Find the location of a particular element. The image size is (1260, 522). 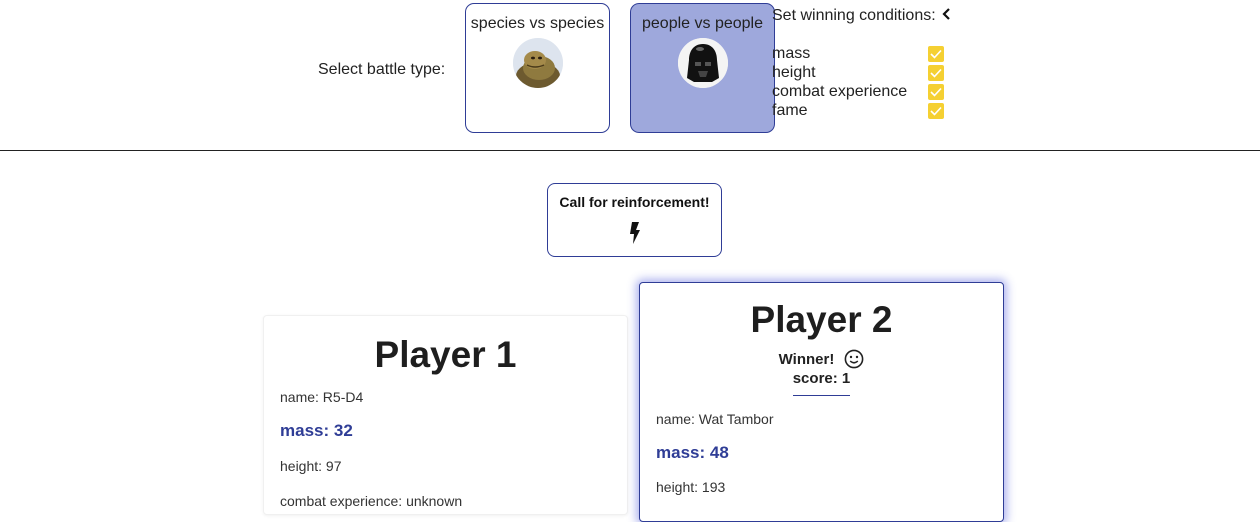

jabba-avatar-icon is located at coordinates (537, 63).